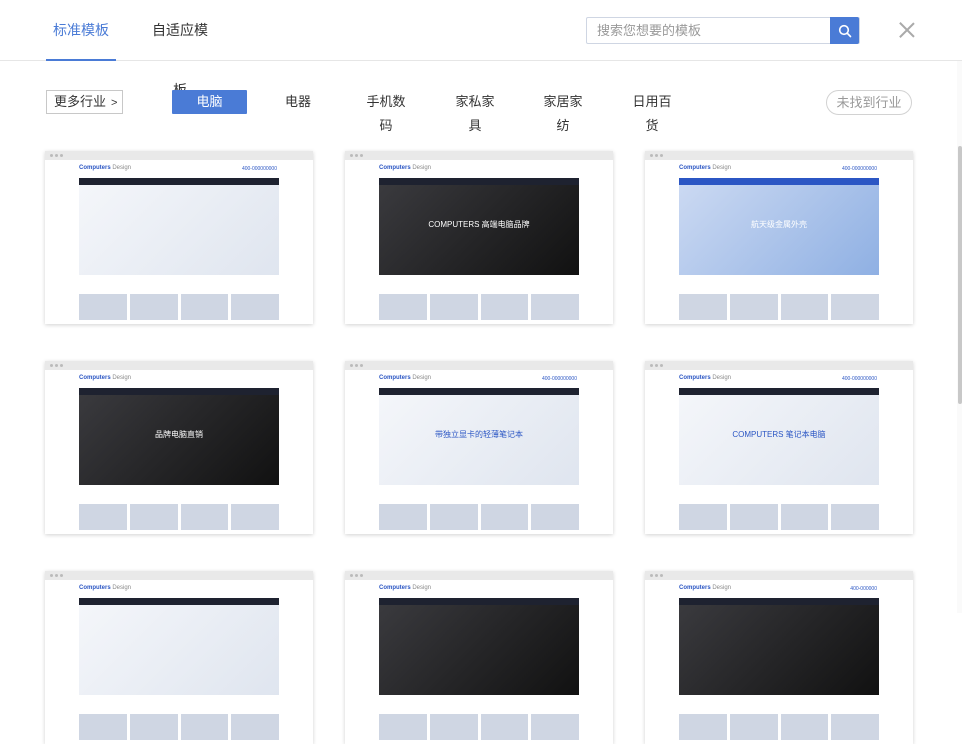 The width and height of the screenshot is (962, 744). I want to click on more-industries-button: 更多行业 >, so click(84, 102).